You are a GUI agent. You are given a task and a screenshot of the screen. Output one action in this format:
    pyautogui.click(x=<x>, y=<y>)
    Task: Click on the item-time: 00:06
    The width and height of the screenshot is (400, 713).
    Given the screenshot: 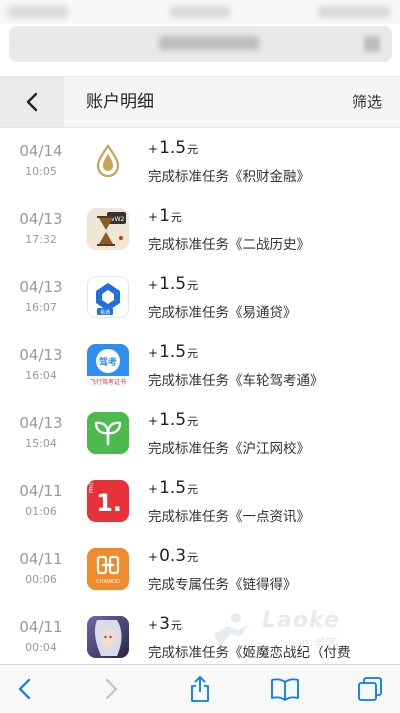 What is the action you would take?
    pyautogui.click(x=41, y=579)
    